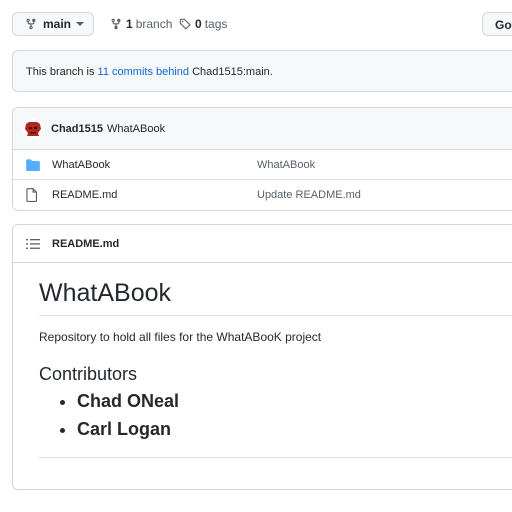 The height and width of the screenshot is (512, 512). I want to click on file-name: README.md, so click(84, 195).